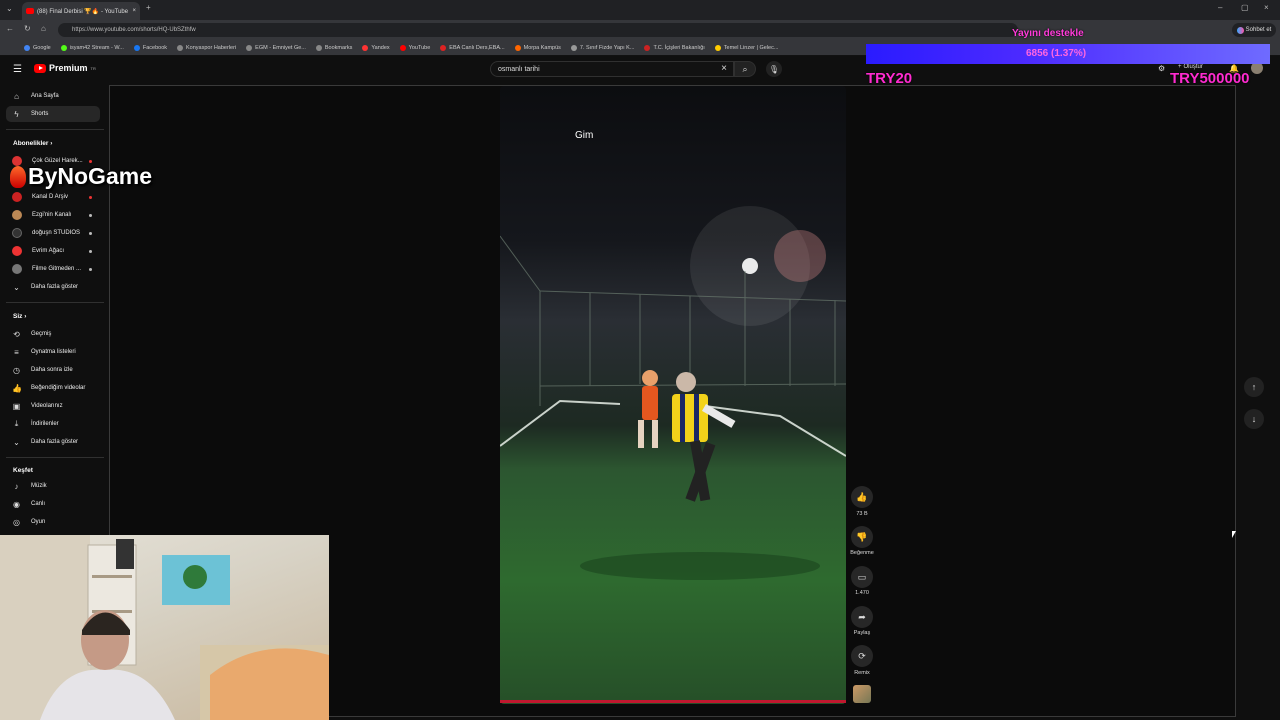  I want to click on shorts-icon: ϟ, so click(16, 114).